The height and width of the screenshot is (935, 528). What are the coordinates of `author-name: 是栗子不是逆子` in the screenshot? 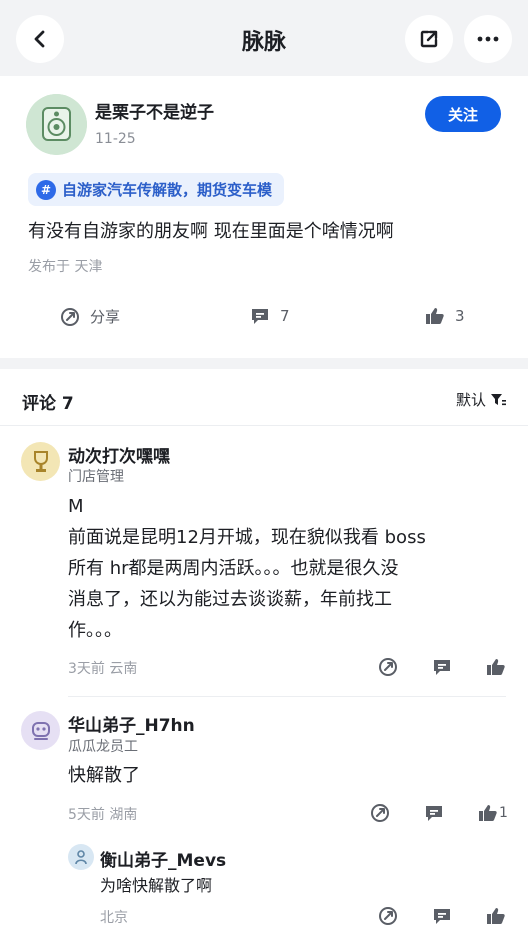 It's located at (154, 110).